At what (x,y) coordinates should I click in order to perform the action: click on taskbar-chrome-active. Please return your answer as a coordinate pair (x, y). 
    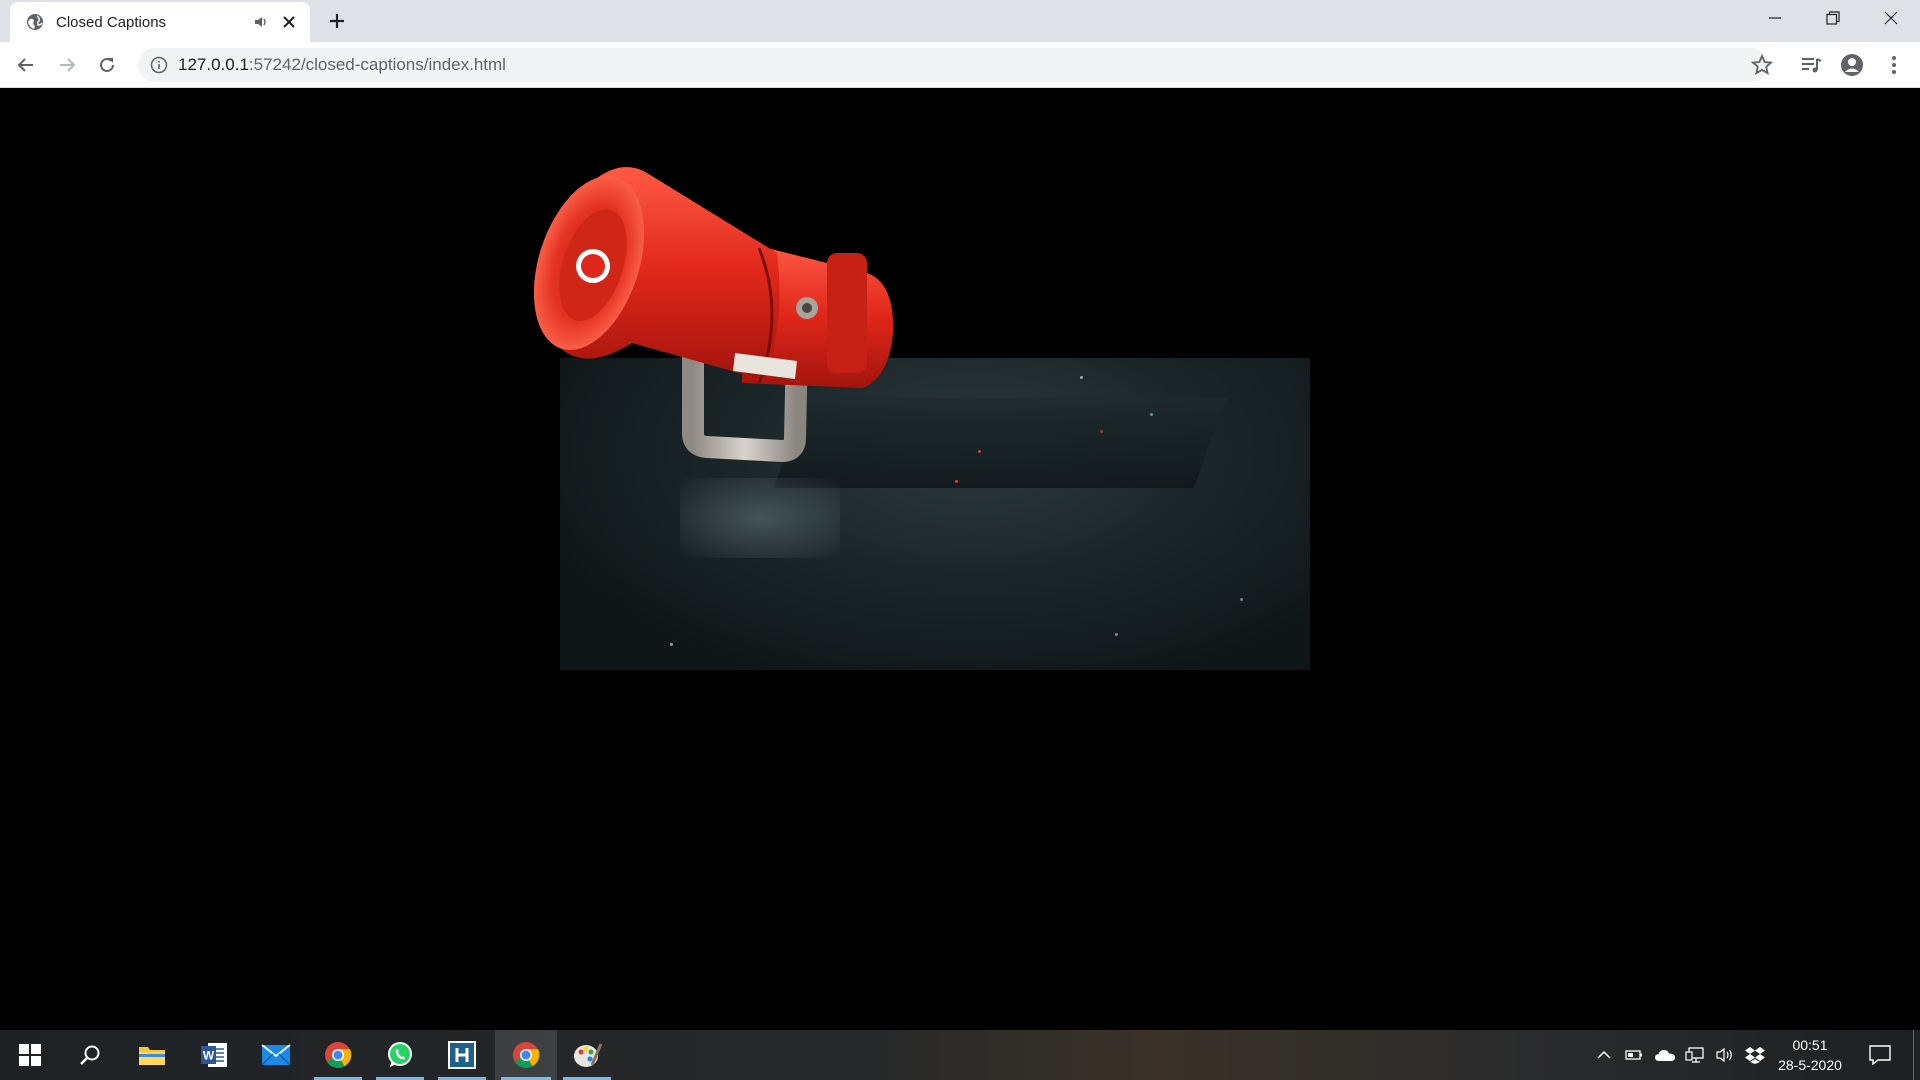
    Looking at the image, I should click on (526, 1055).